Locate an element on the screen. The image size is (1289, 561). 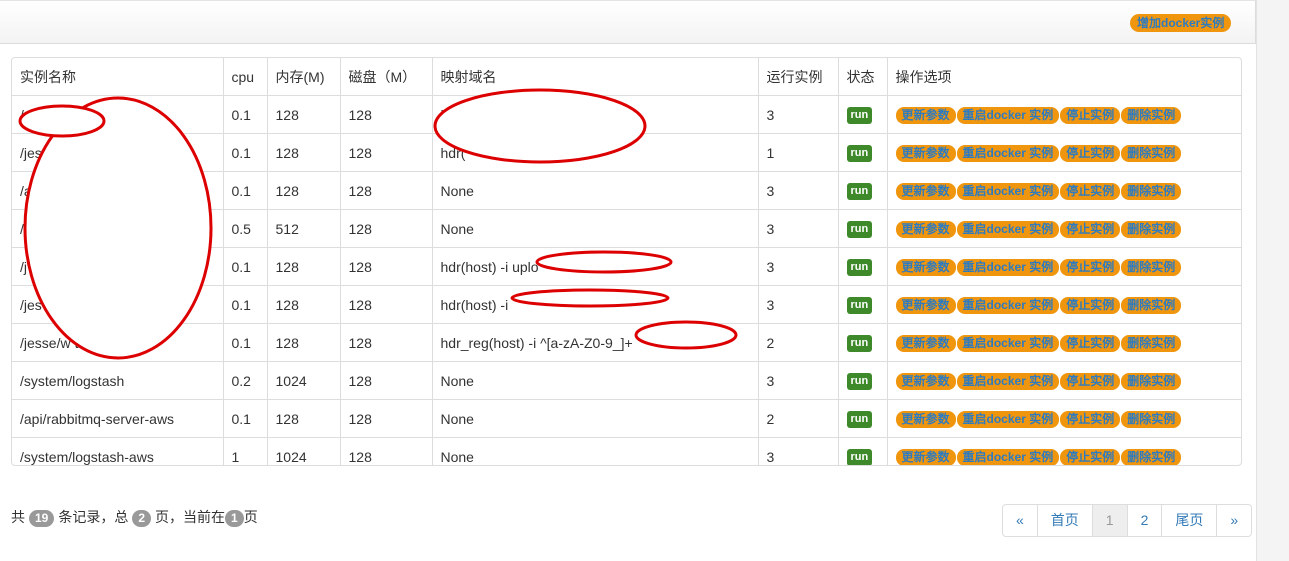
pager-page-2: 2 is located at coordinates (1145, 520).